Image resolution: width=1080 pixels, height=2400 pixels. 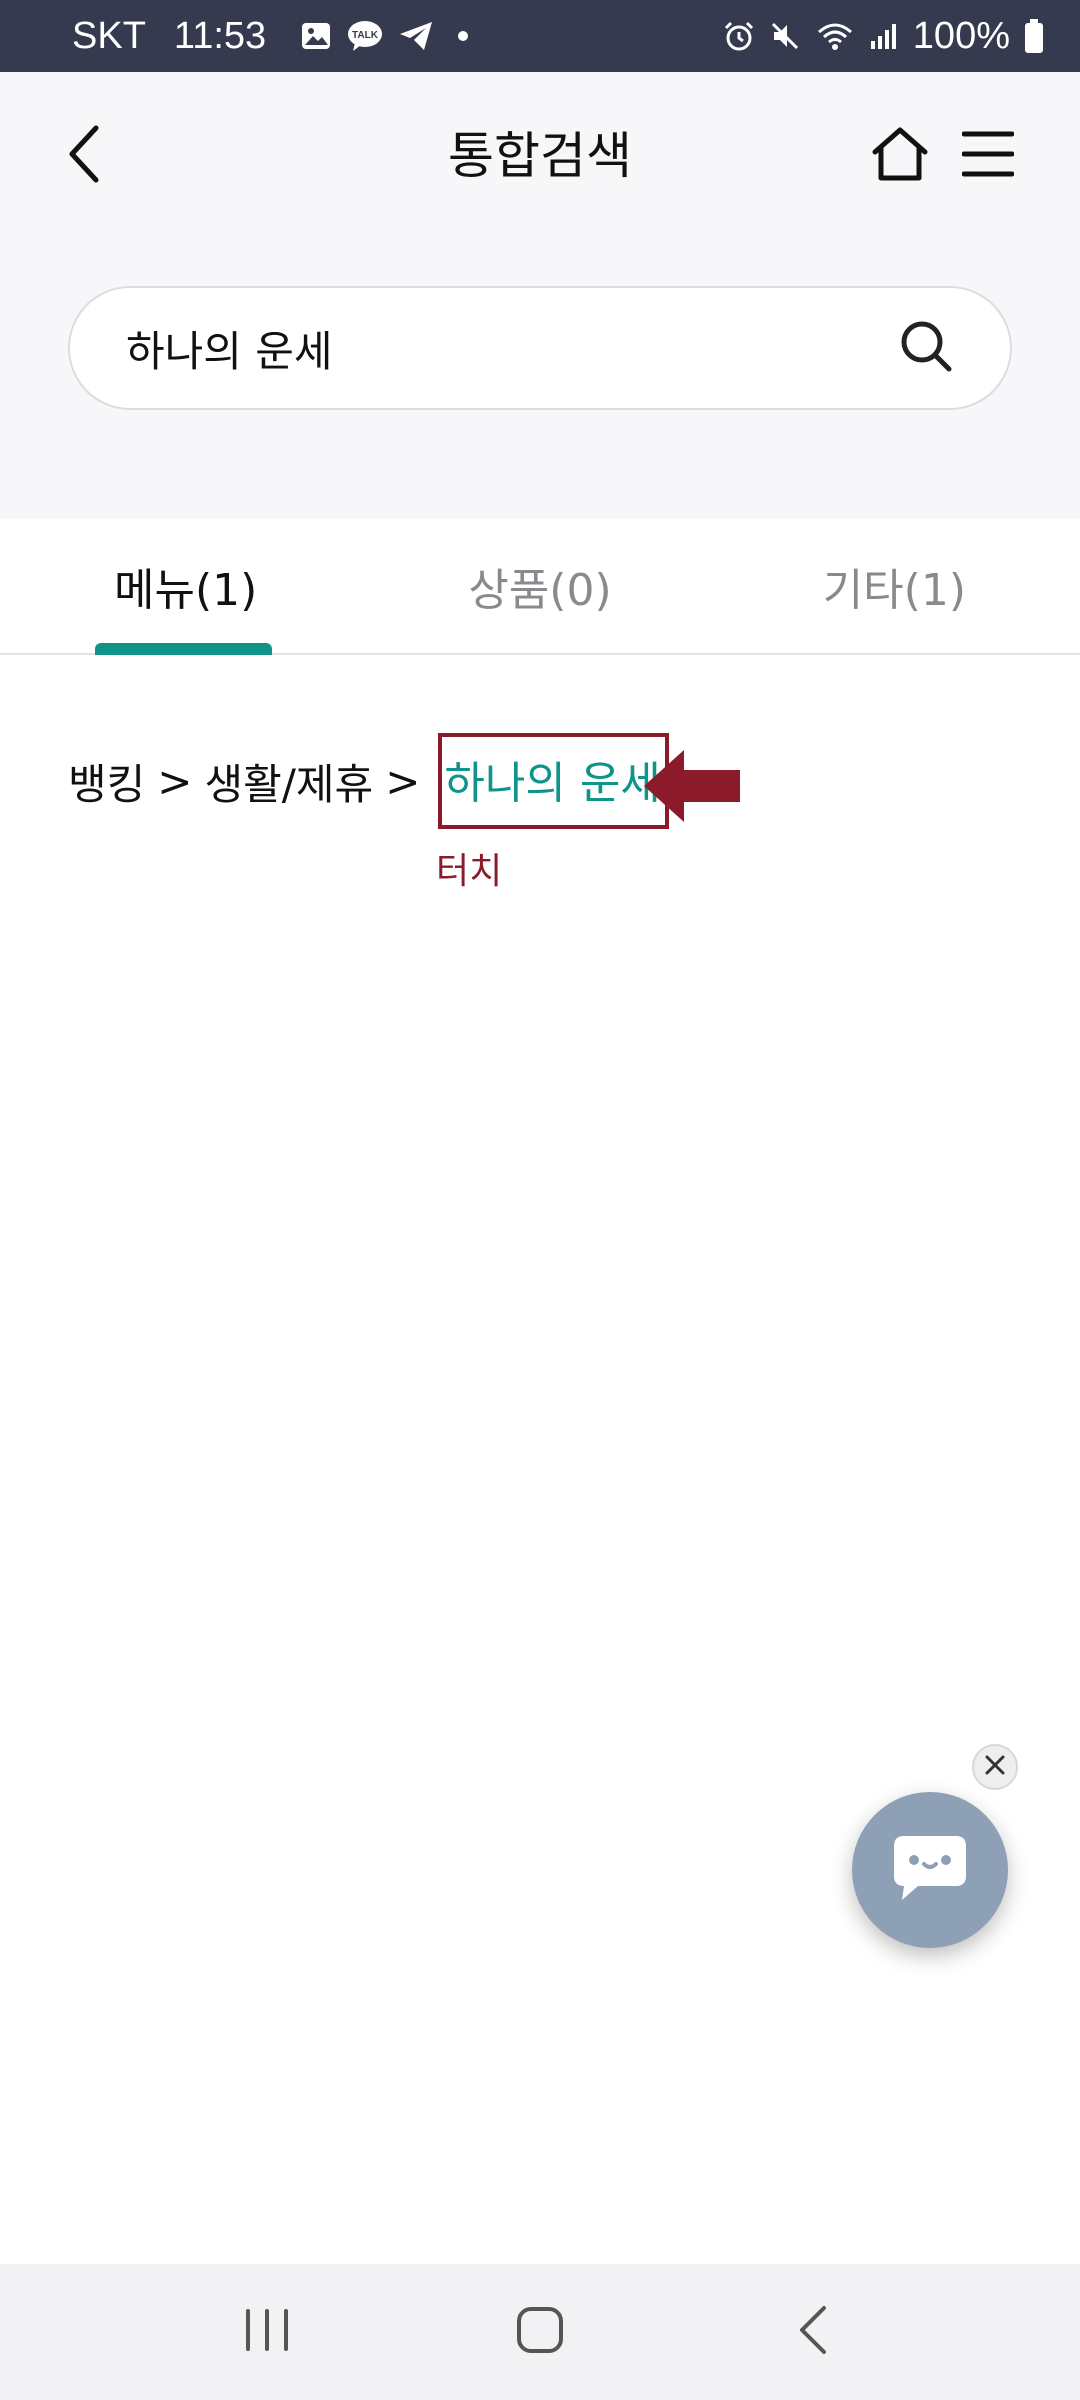 I want to click on gallery-icon, so click(x=316, y=36).